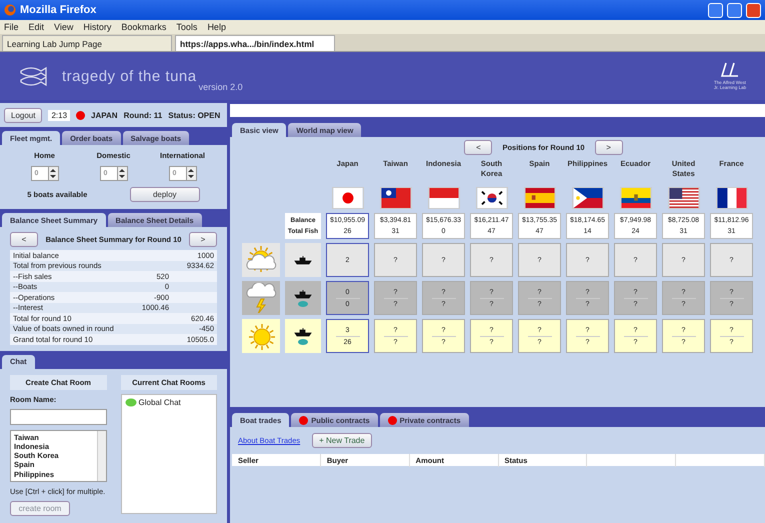 The image size is (765, 523). What do you see at coordinates (730, 71) in the screenshot?
I see `lab-logo-icon` at bounding box center [730, 71].